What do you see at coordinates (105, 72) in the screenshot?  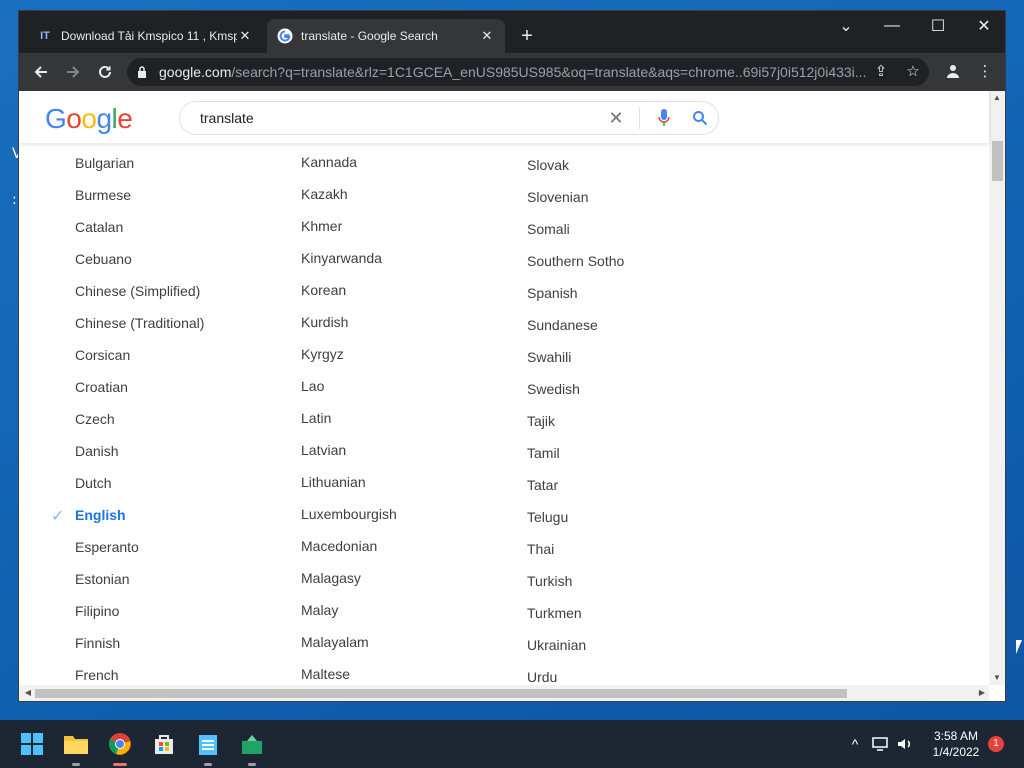 I see `reload-icon` at bounding box center [105, 72].